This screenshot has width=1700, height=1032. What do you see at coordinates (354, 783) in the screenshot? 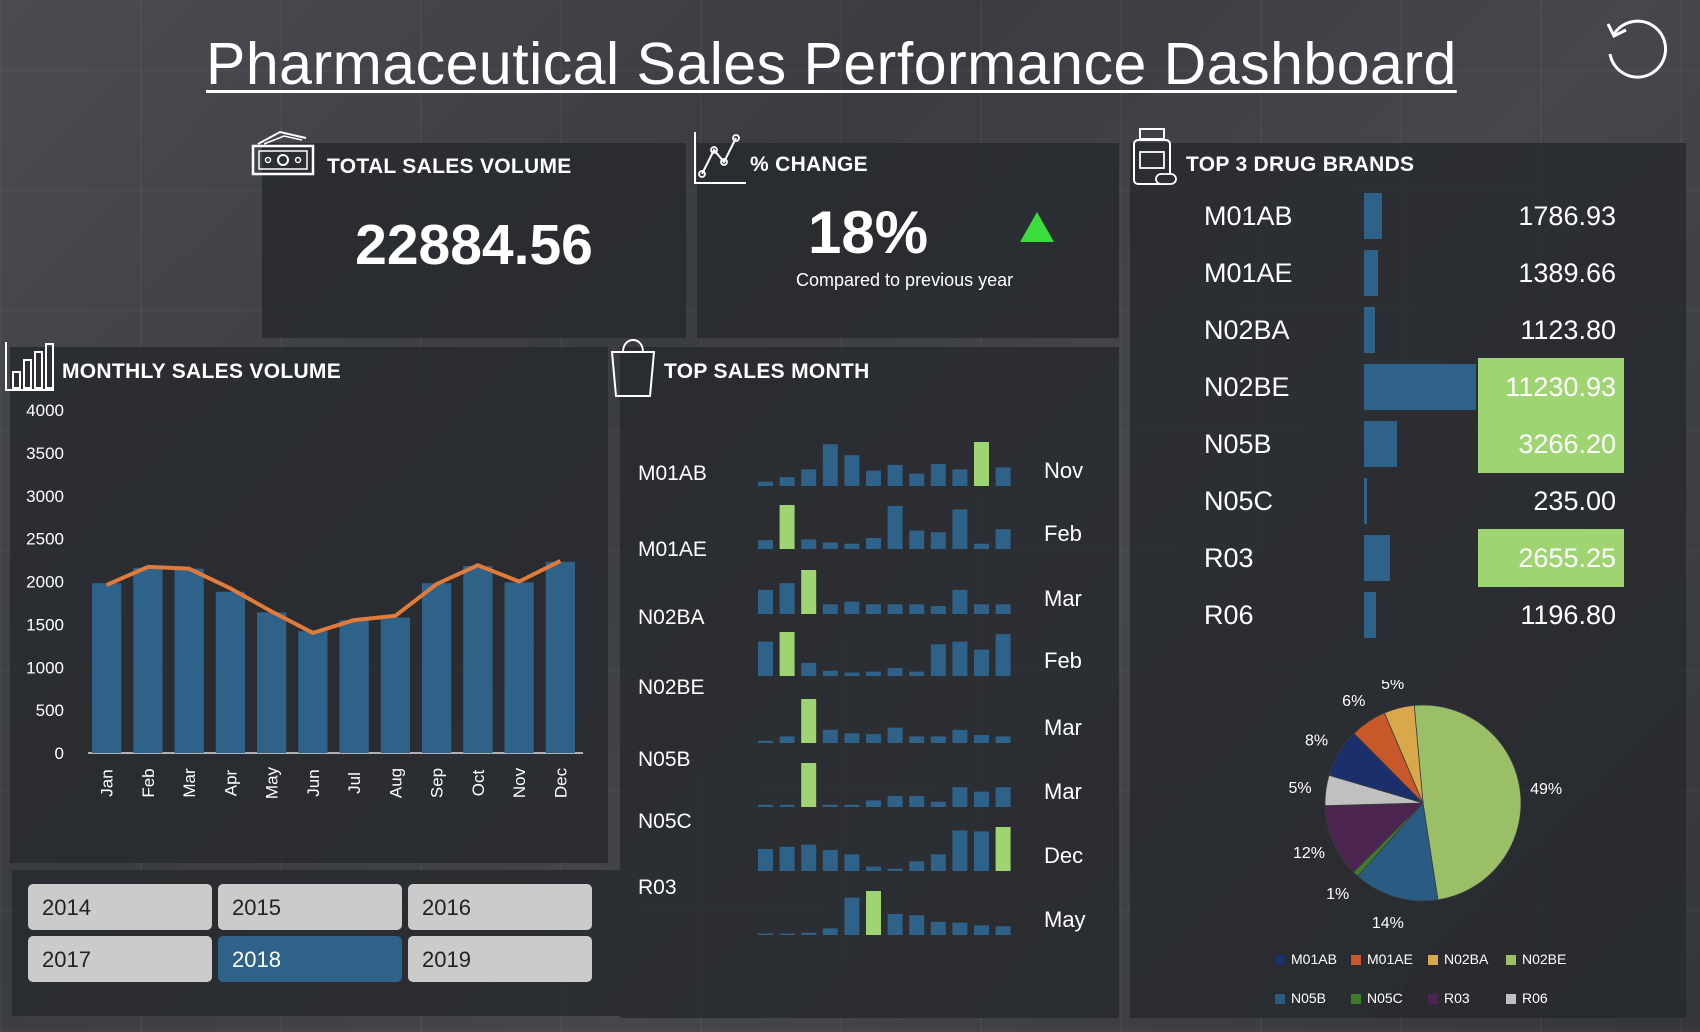
I see `x-tick-label: Jul` at bounding box center [354, 783].